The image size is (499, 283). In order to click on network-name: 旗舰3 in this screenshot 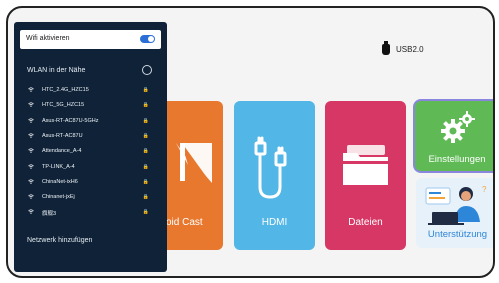, I will do `click(49, 214)`.